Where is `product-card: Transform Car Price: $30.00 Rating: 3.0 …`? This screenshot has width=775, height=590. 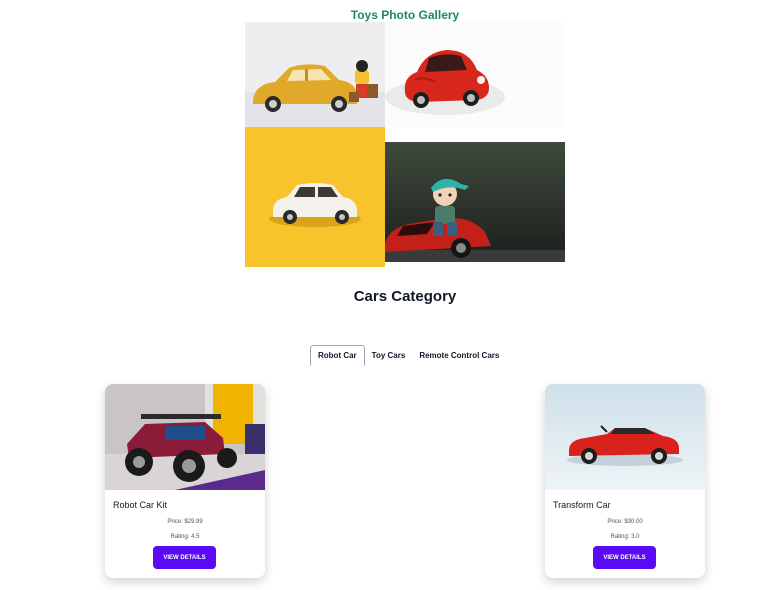
product-card: Transform Car Price: $30.00 Rating: 3.0 … is located at coordinates (625, 481).